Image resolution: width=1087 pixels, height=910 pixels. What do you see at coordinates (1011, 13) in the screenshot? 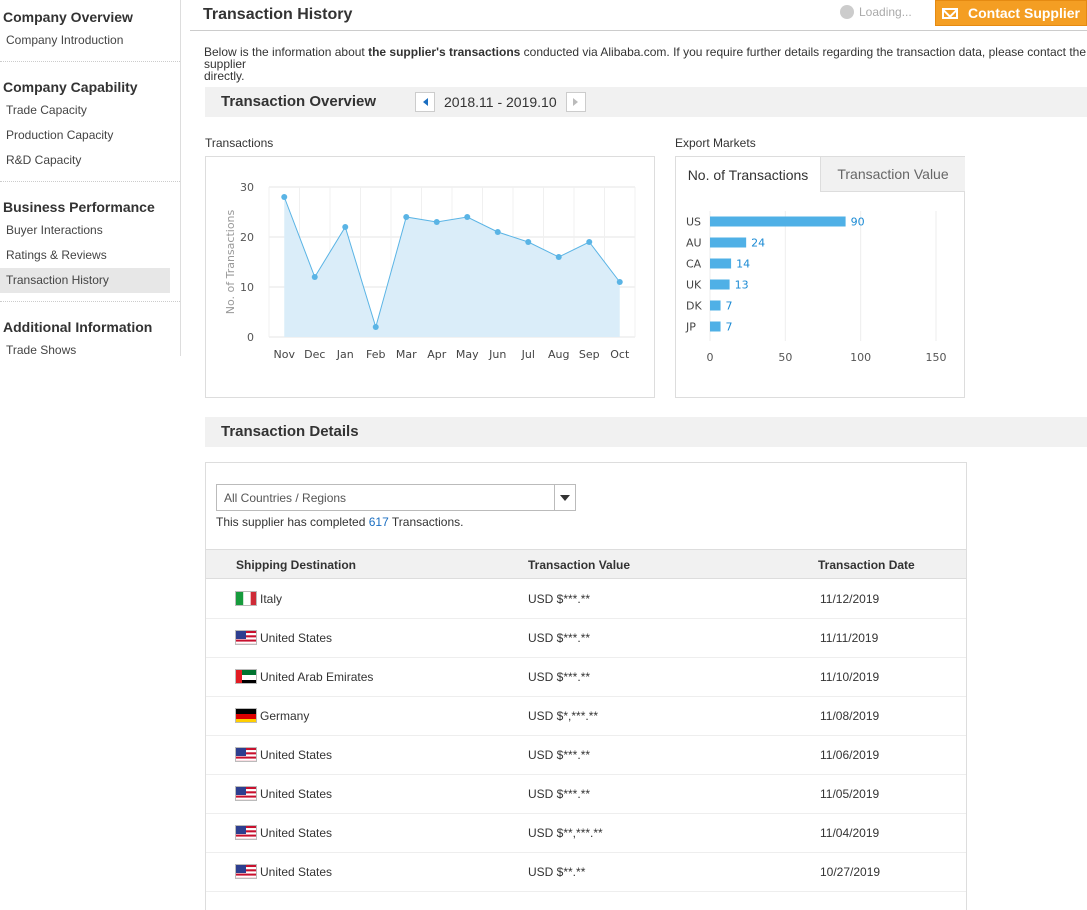
I see `contact-supplier-button: Contact Supplier` at bounding box center [1011, 13].